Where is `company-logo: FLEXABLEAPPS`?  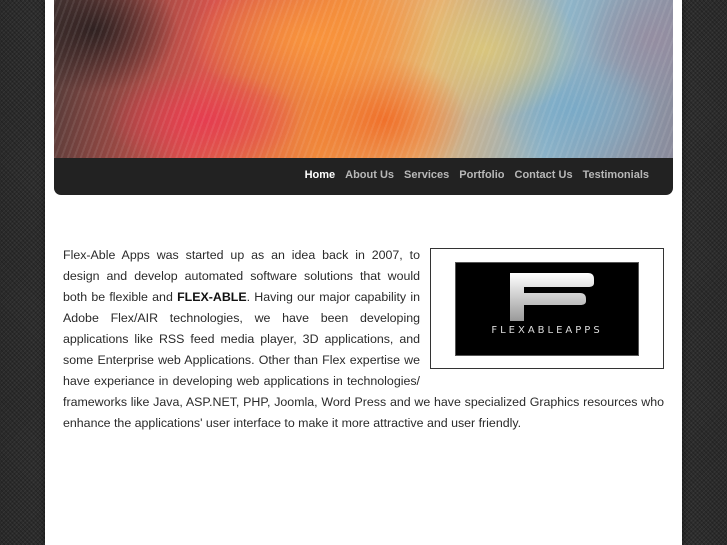 company-logo: FLEXABLEAPPS is located at coordinates (547, 308).